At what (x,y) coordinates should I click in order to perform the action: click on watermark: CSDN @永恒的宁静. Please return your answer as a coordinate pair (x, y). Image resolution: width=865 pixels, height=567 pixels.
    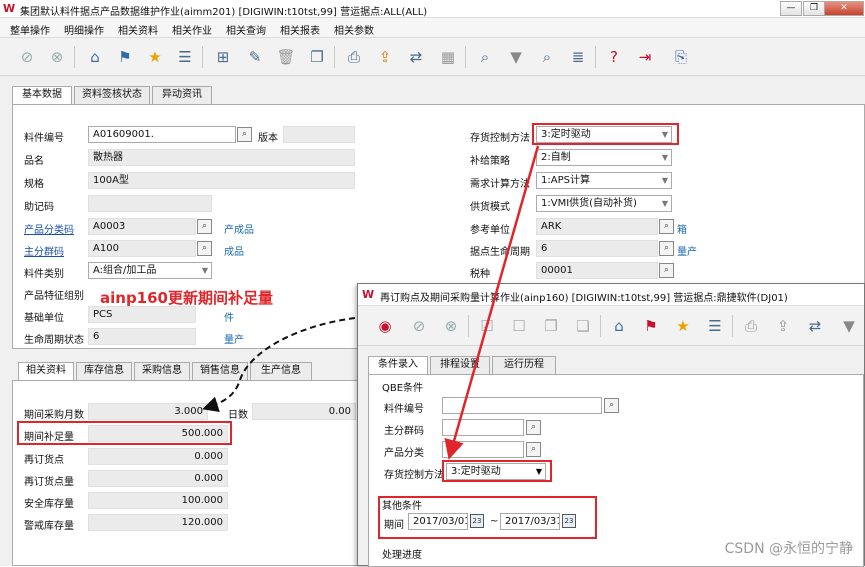
    Looking at the image, I should click on (788, 549).